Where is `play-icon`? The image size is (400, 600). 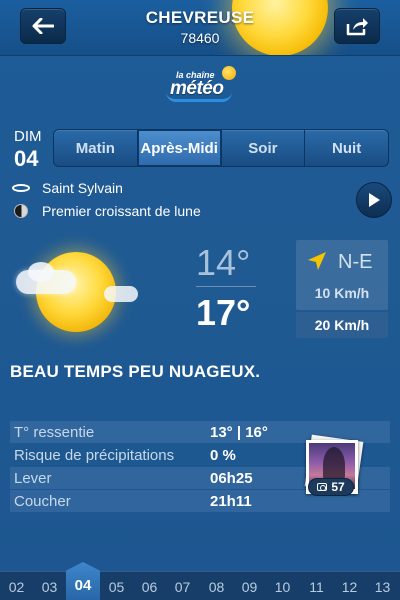 play-icon is located at coordinates (374, 200).